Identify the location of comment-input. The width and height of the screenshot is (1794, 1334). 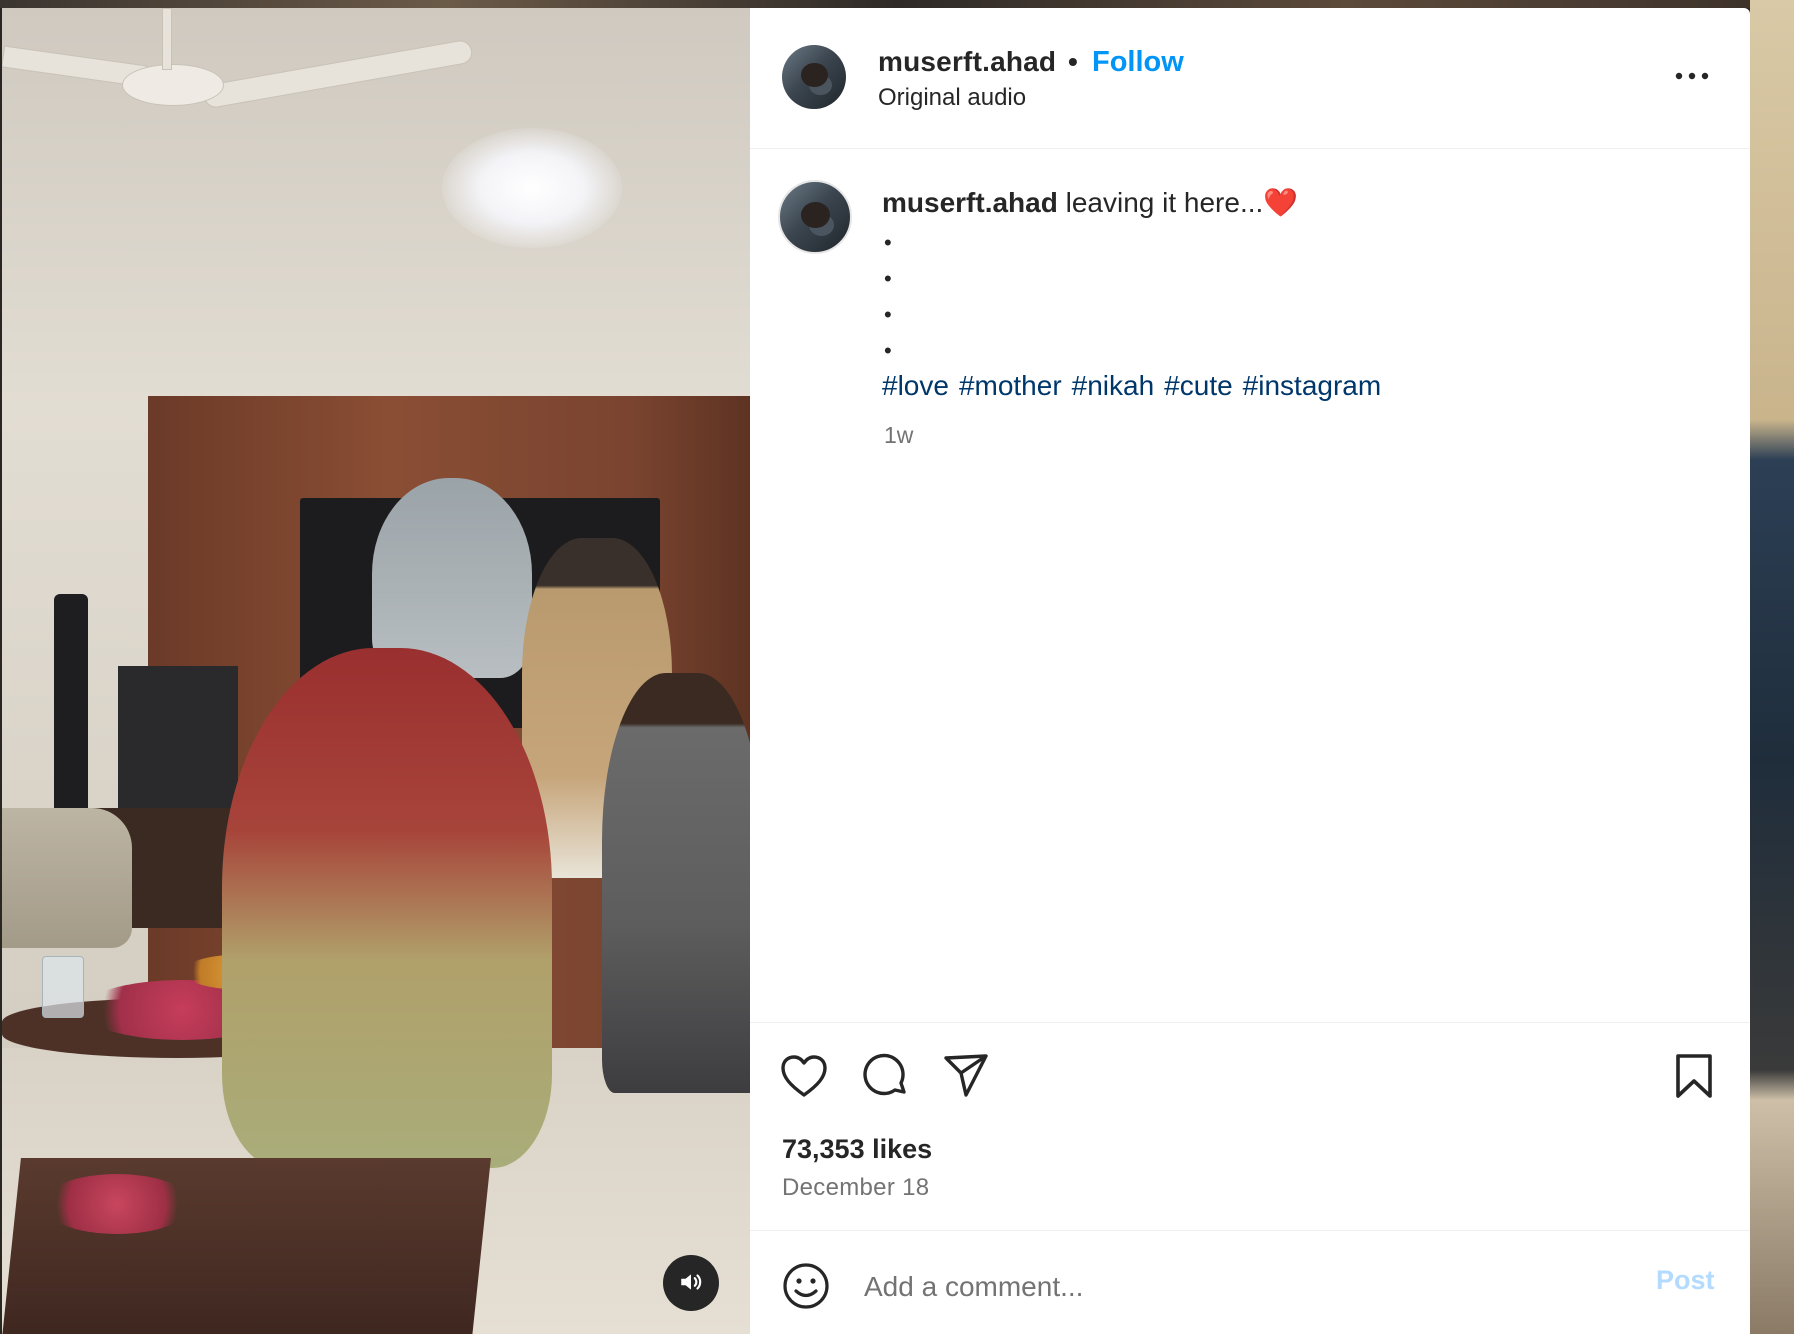
(1244, 1287).